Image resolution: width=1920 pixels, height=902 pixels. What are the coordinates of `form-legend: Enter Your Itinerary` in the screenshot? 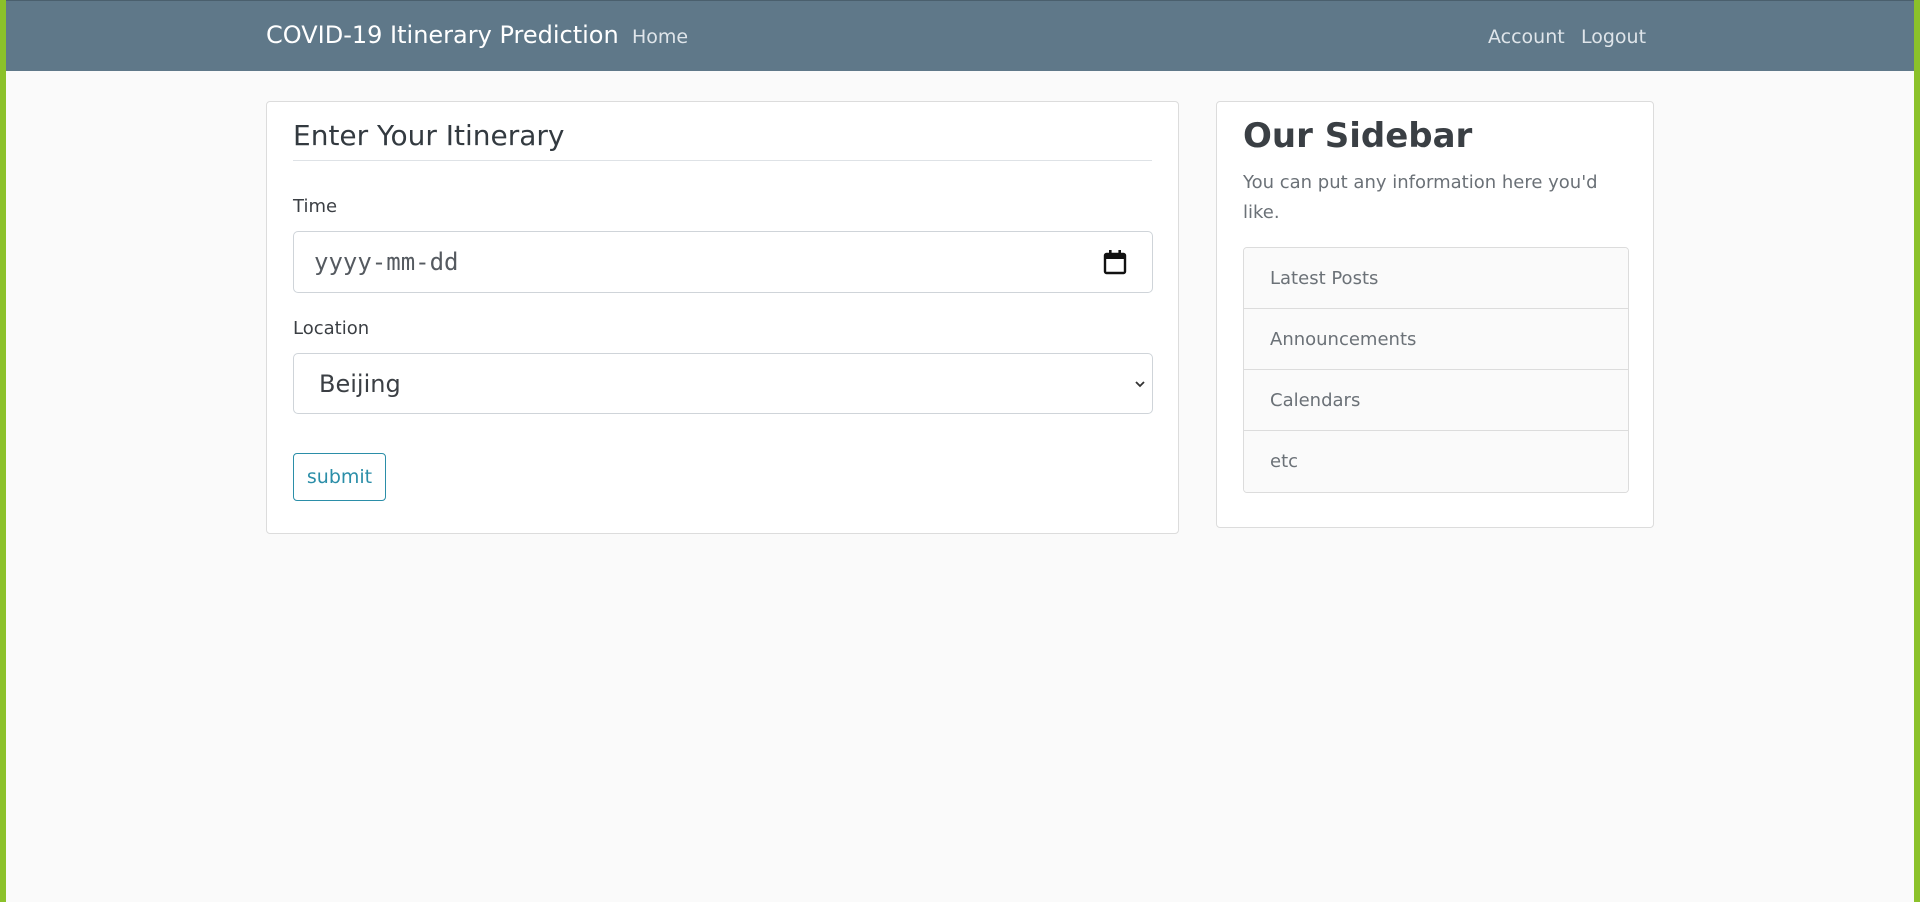 It's located at (429, 135).